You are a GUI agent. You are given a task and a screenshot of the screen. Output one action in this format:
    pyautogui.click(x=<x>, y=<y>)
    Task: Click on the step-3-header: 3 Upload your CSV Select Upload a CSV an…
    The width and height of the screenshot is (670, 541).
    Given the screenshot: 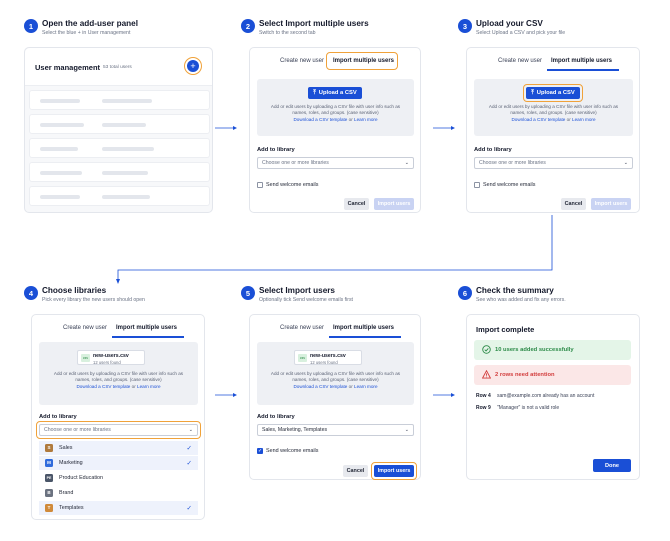 What is the action you would take?
    pyautogui.click(x=558, y=34)
    